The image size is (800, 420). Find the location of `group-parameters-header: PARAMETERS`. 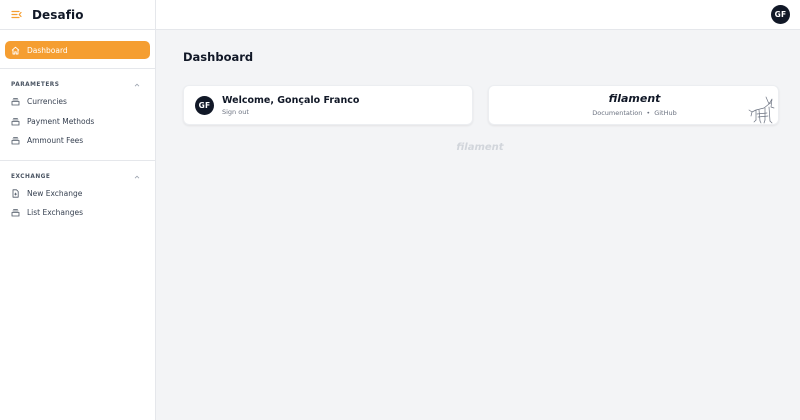

group-parameters-header: PARAMETERS is located at coordinates (77, 85).